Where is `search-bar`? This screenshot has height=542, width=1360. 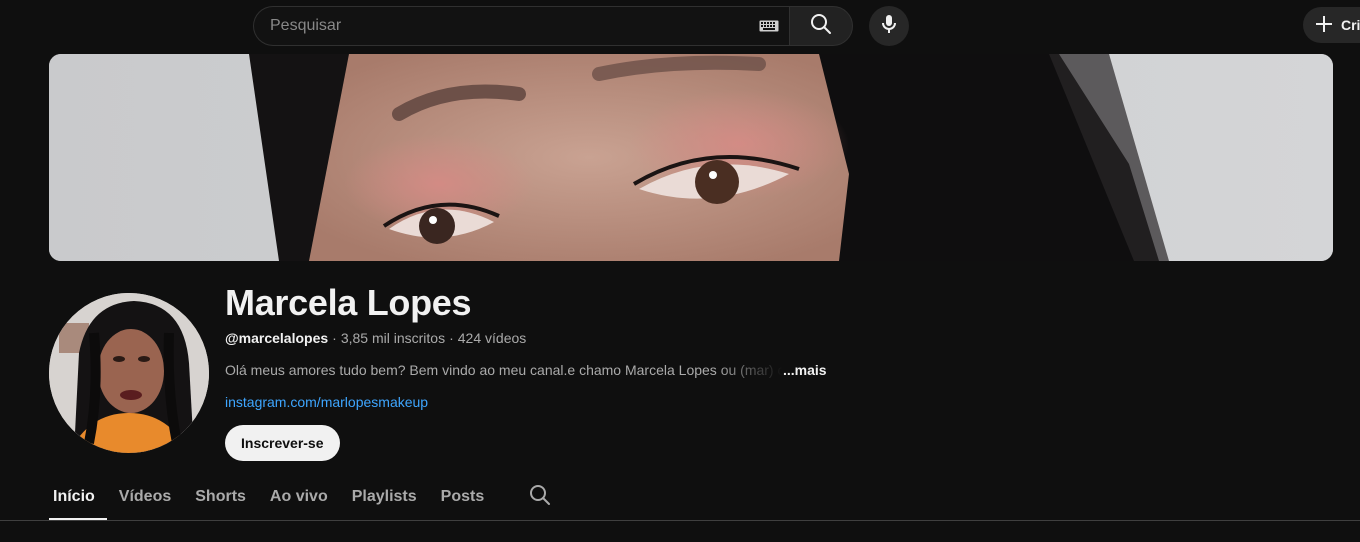 search-bar is located at coordinates (553, 26).